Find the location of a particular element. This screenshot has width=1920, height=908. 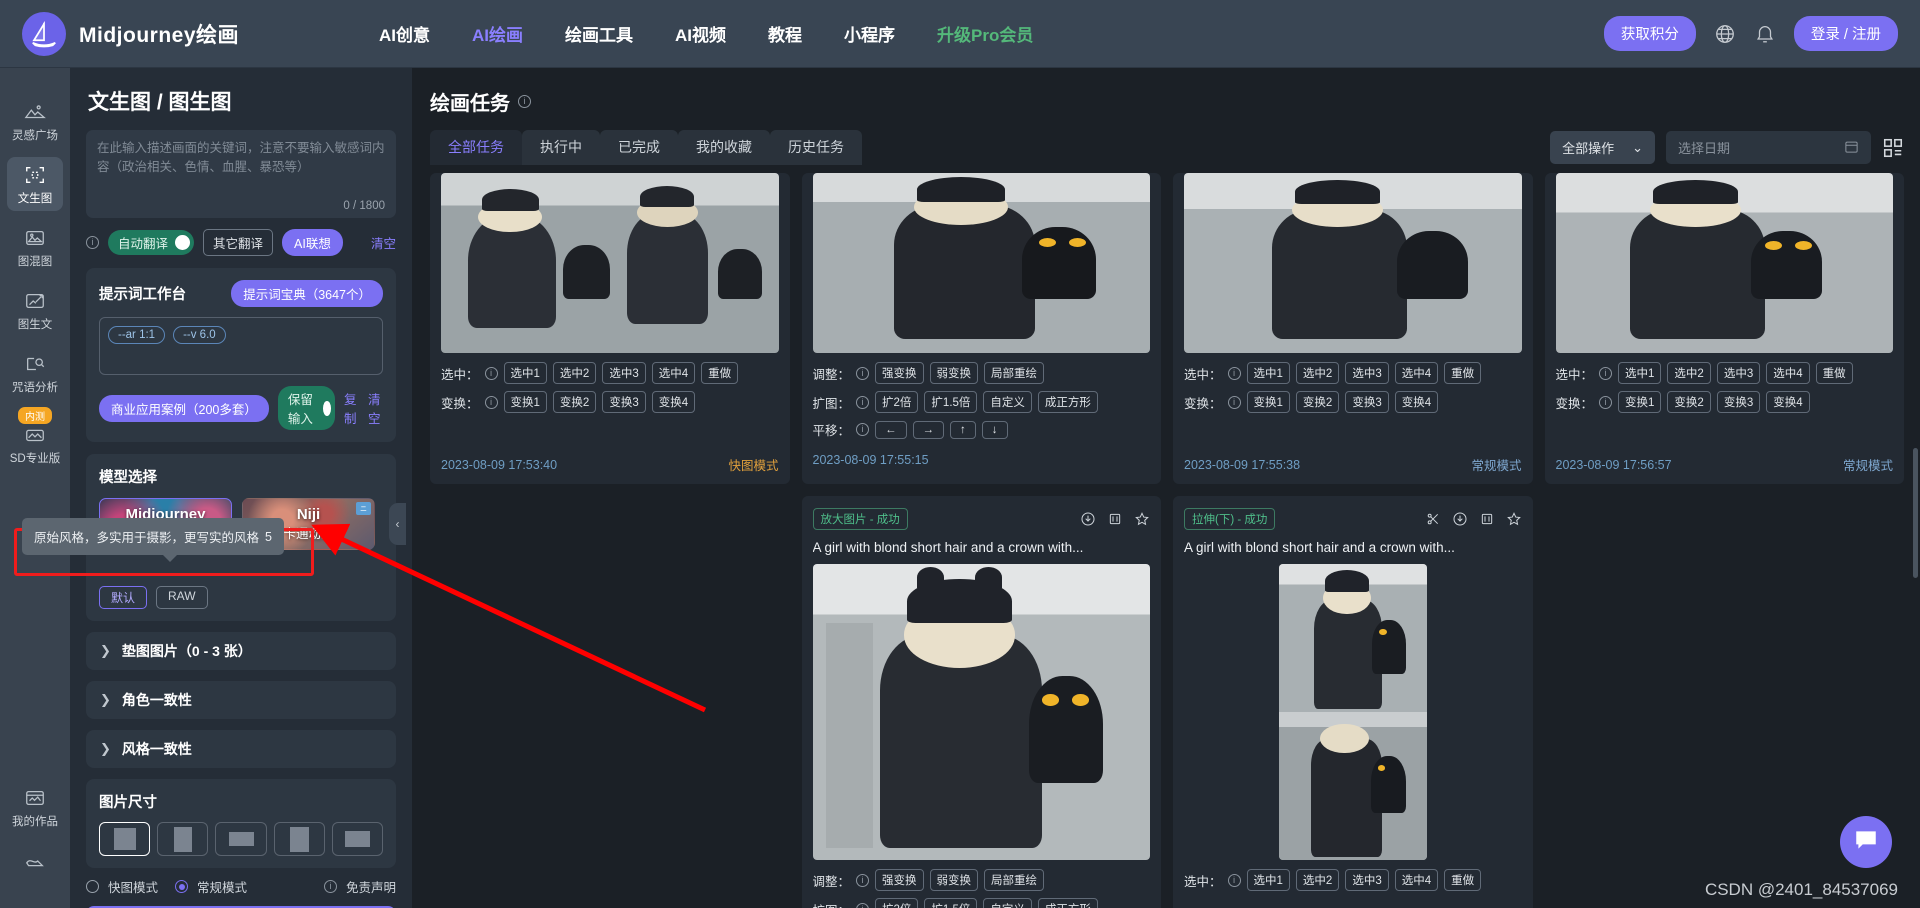

nav-item-drawing-tools: 绘画工具 is located at coordinates (599, 33).